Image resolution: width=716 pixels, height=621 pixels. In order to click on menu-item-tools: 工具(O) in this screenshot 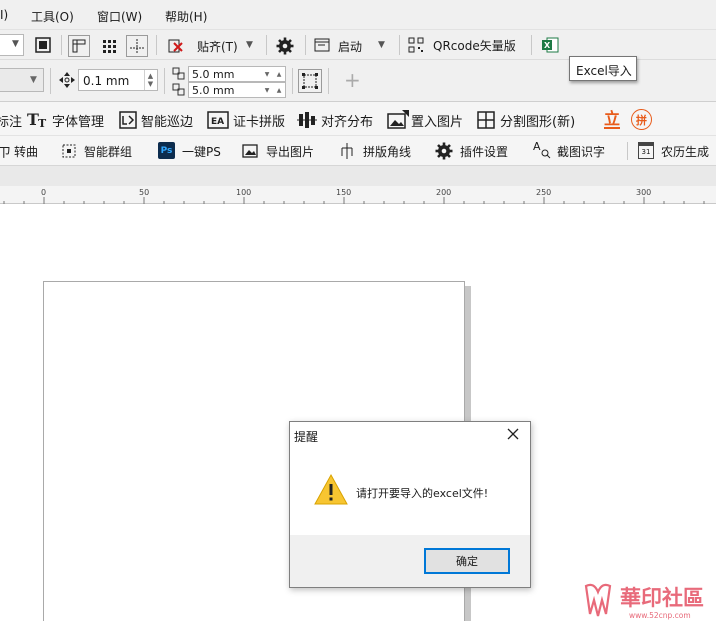, I will do `click(52, 16)`.